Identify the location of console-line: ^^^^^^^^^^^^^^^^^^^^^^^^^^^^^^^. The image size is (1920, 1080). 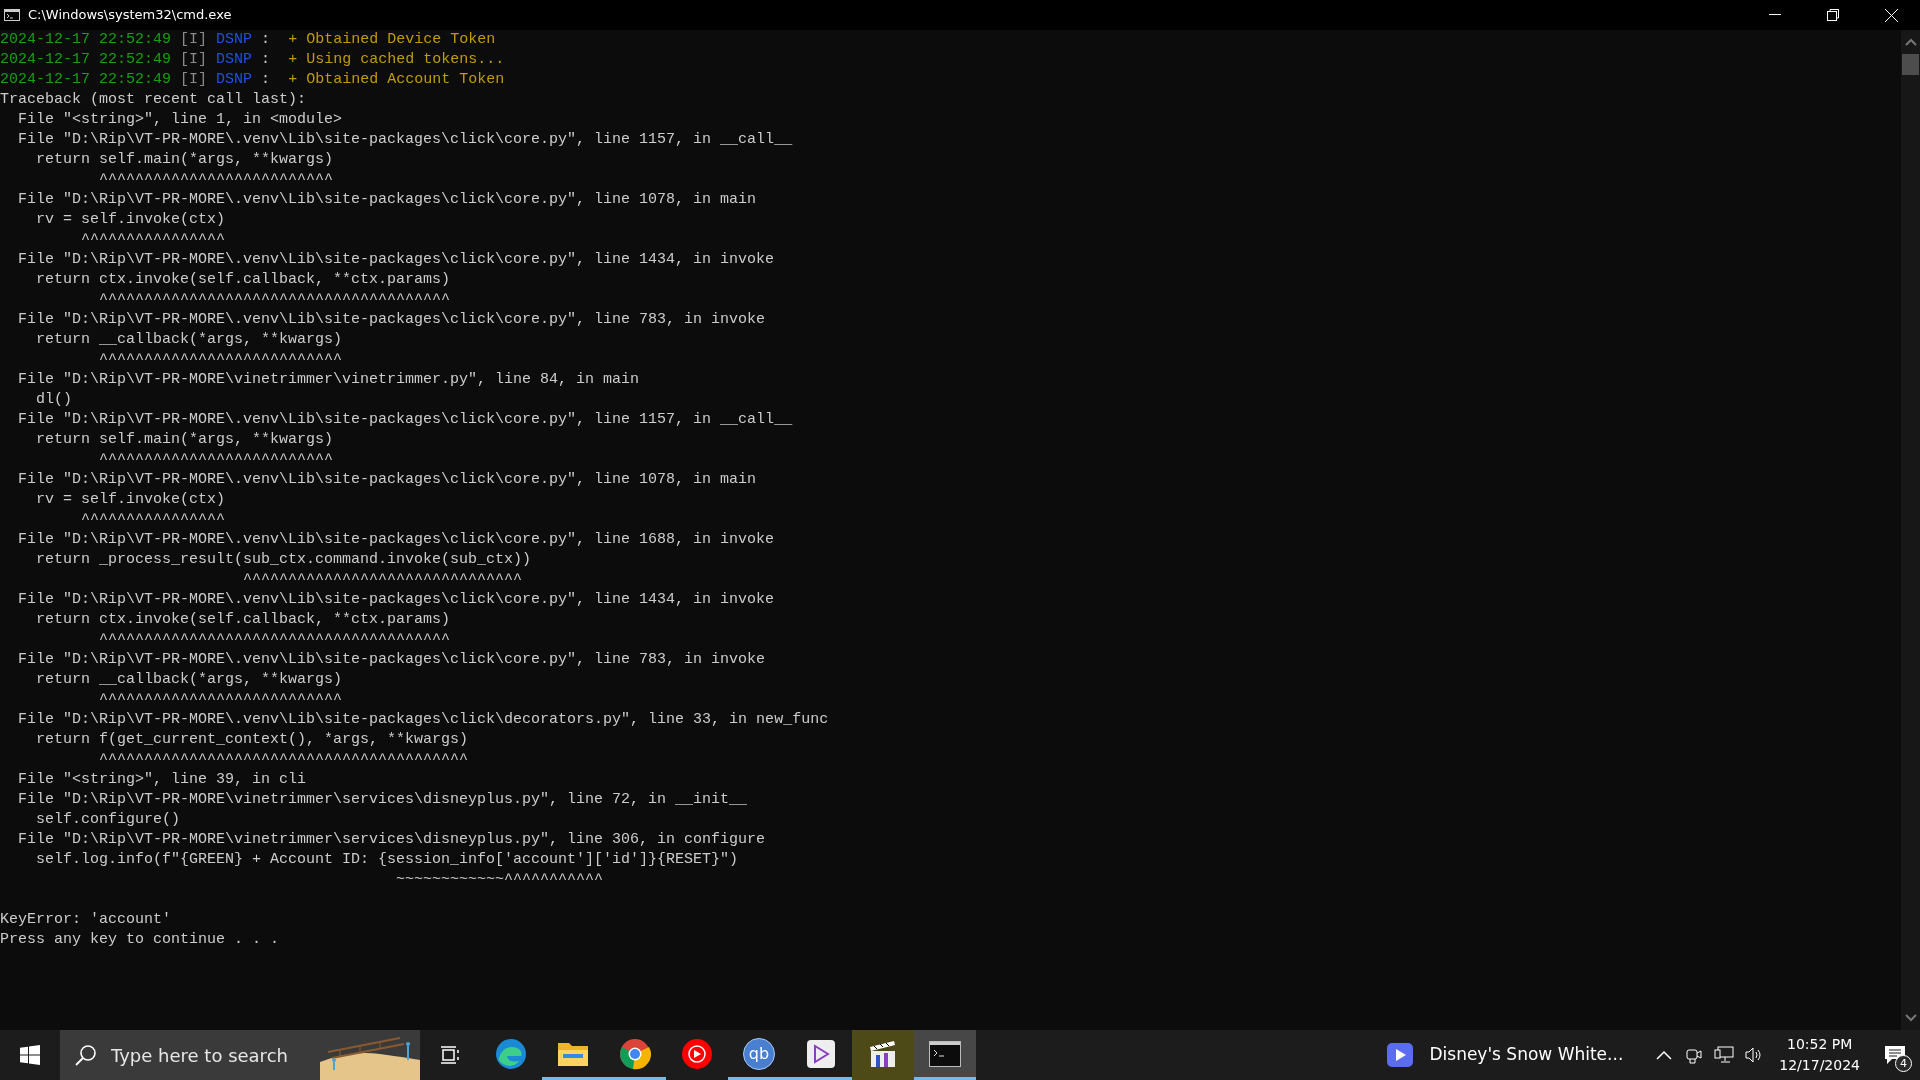
(383, 580).